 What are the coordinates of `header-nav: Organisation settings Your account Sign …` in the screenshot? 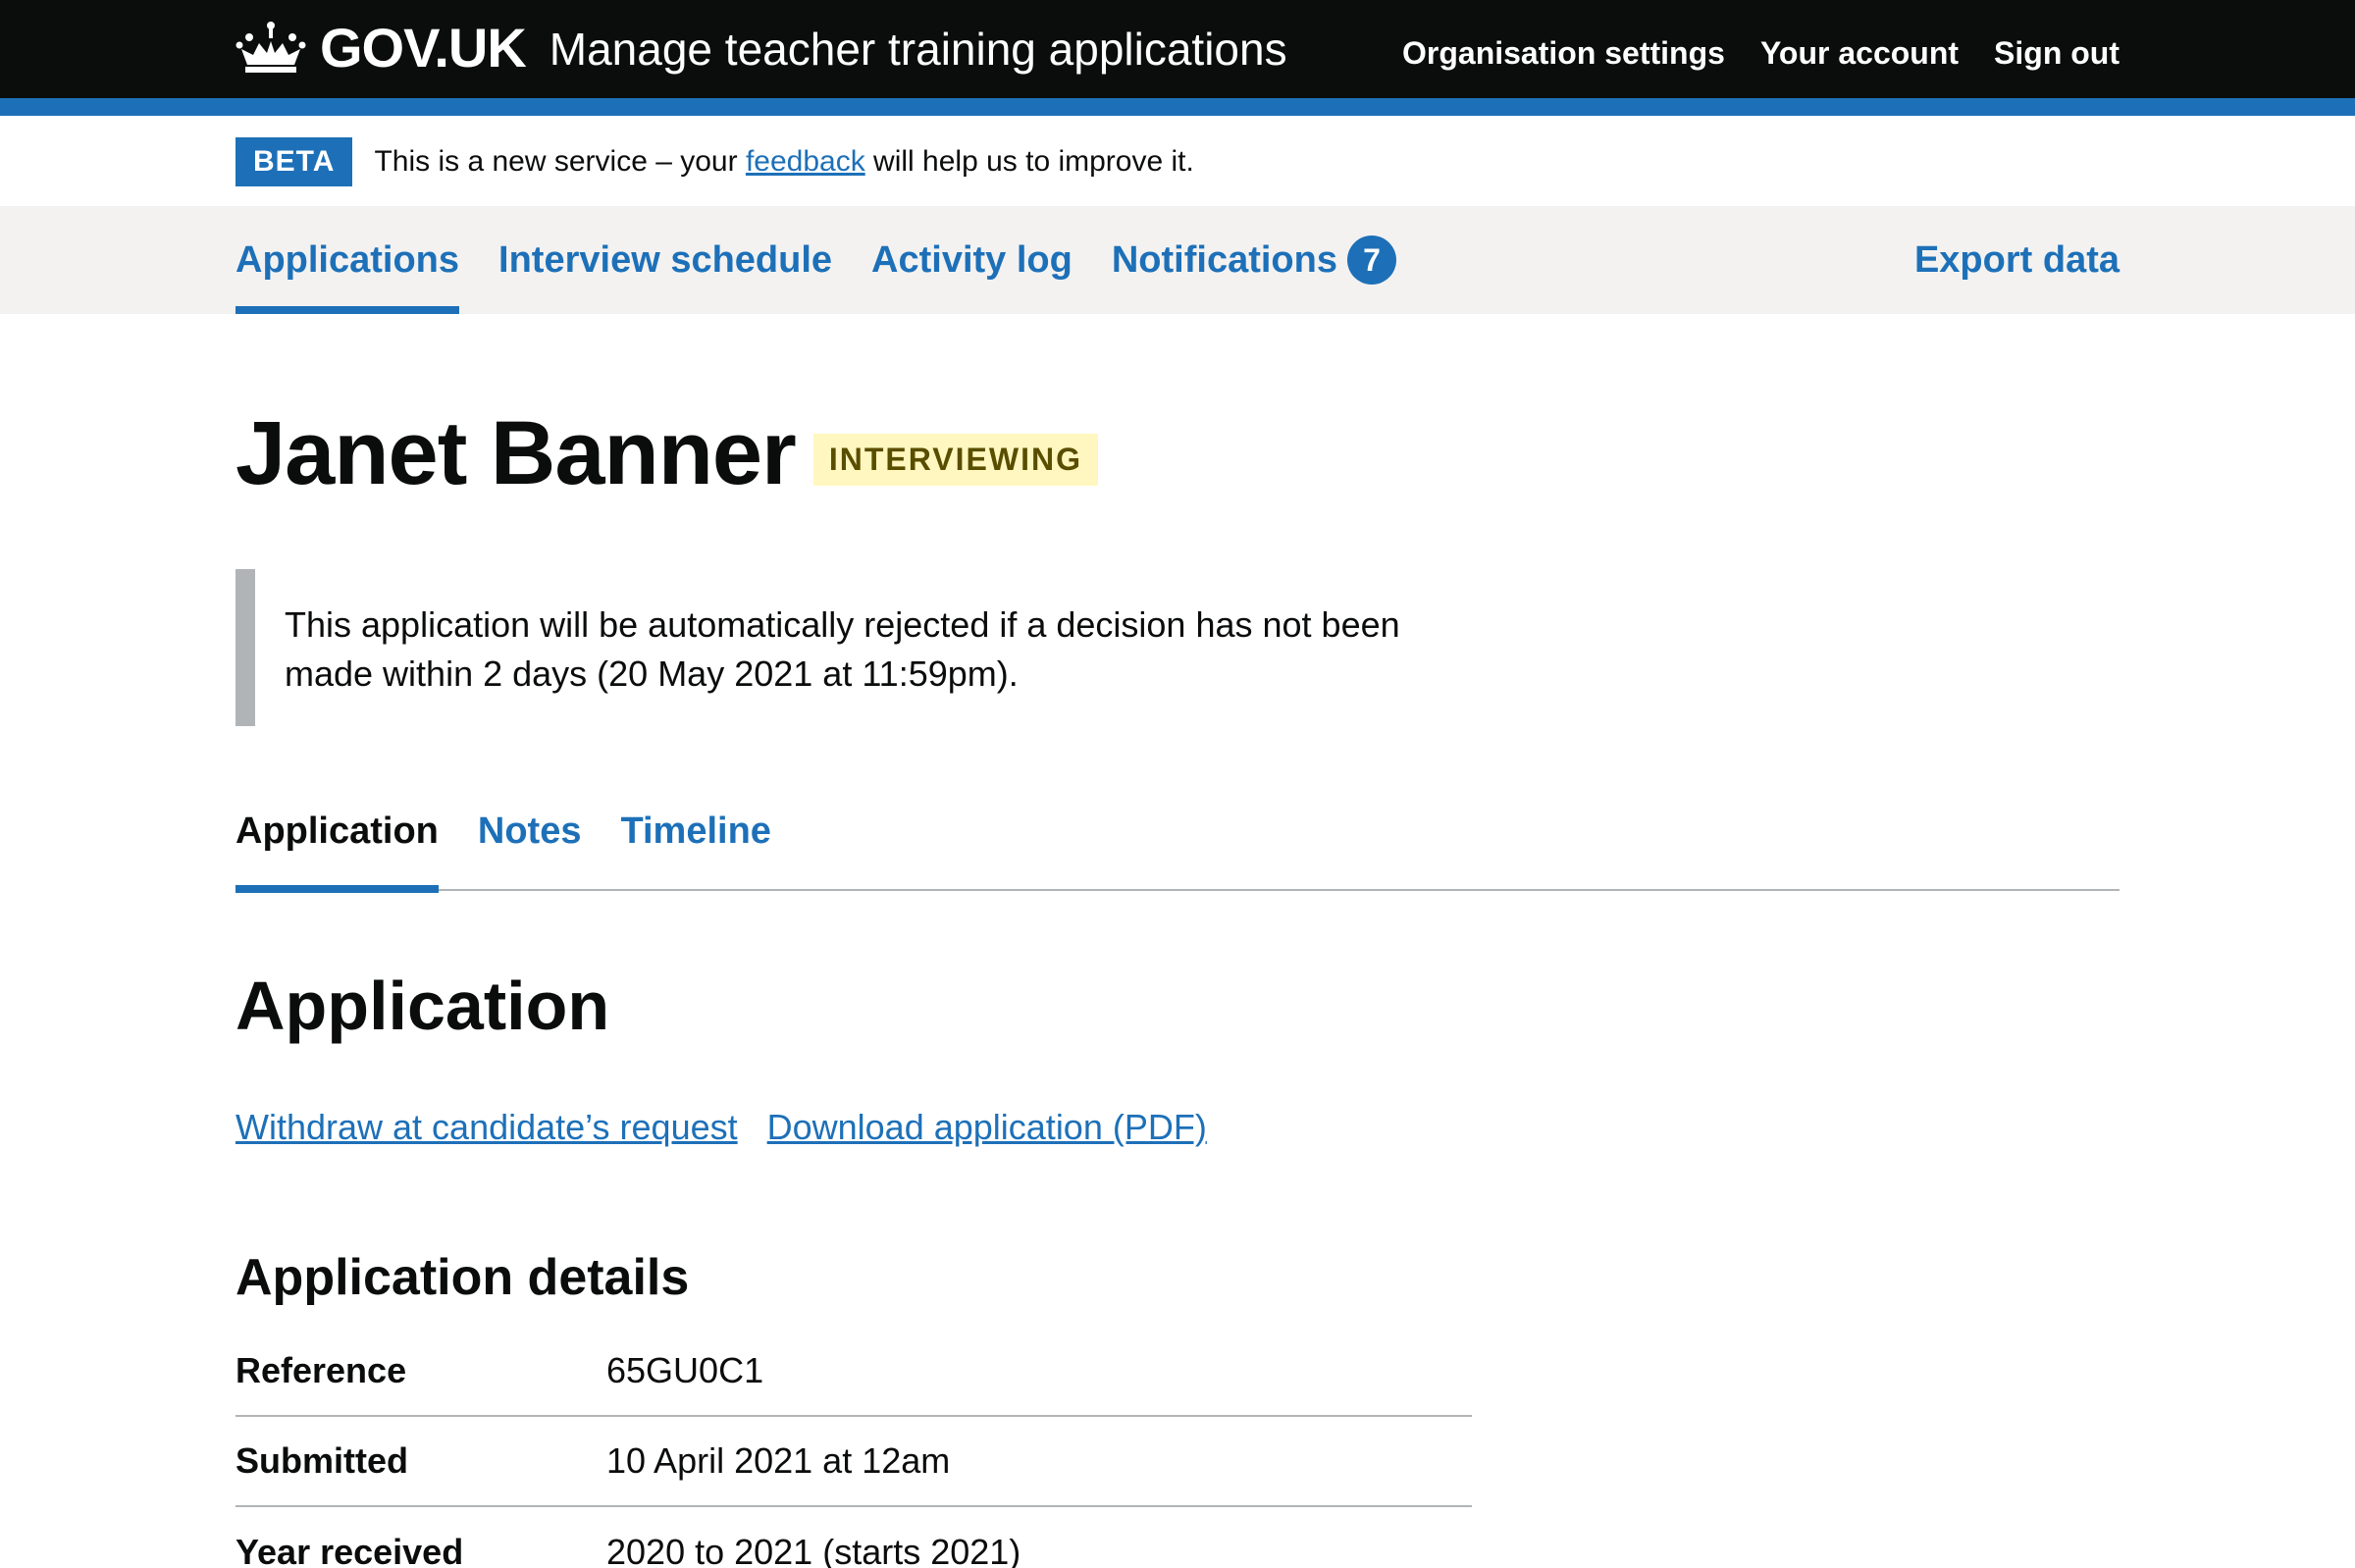 It's located at (1761, 53).